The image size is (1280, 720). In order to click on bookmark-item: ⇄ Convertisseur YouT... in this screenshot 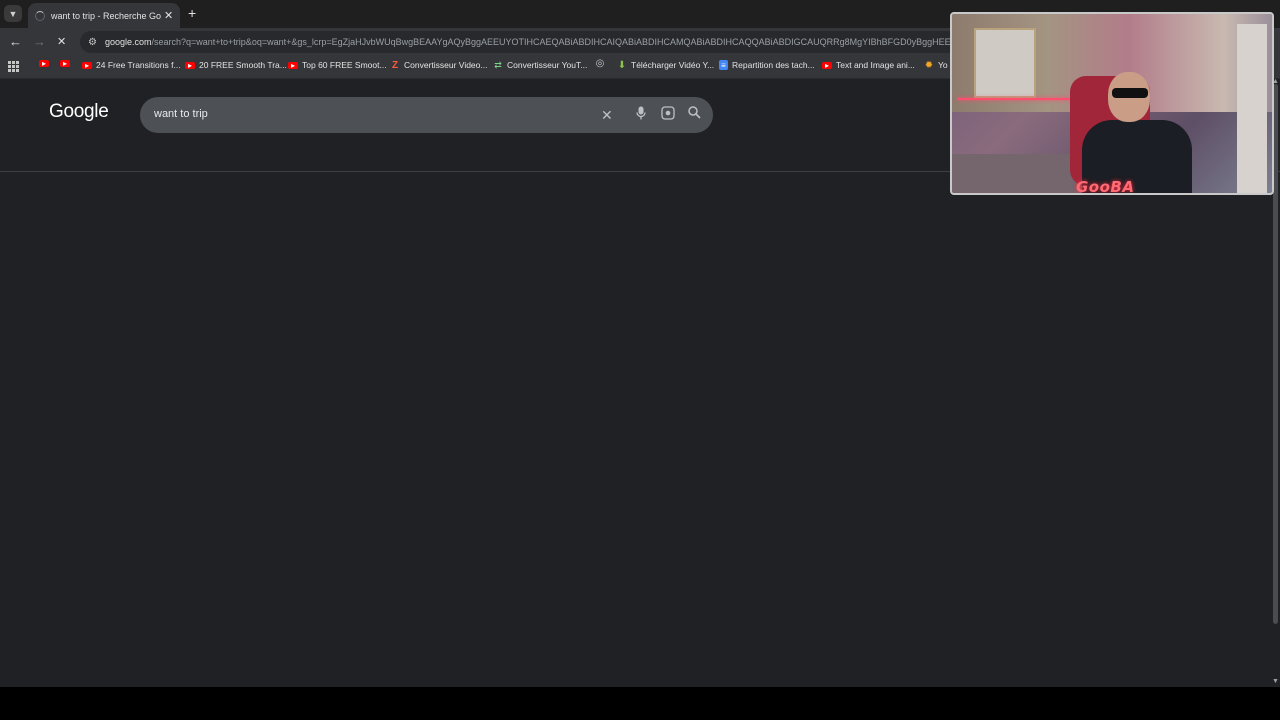, I will do `click(540, 65)`.